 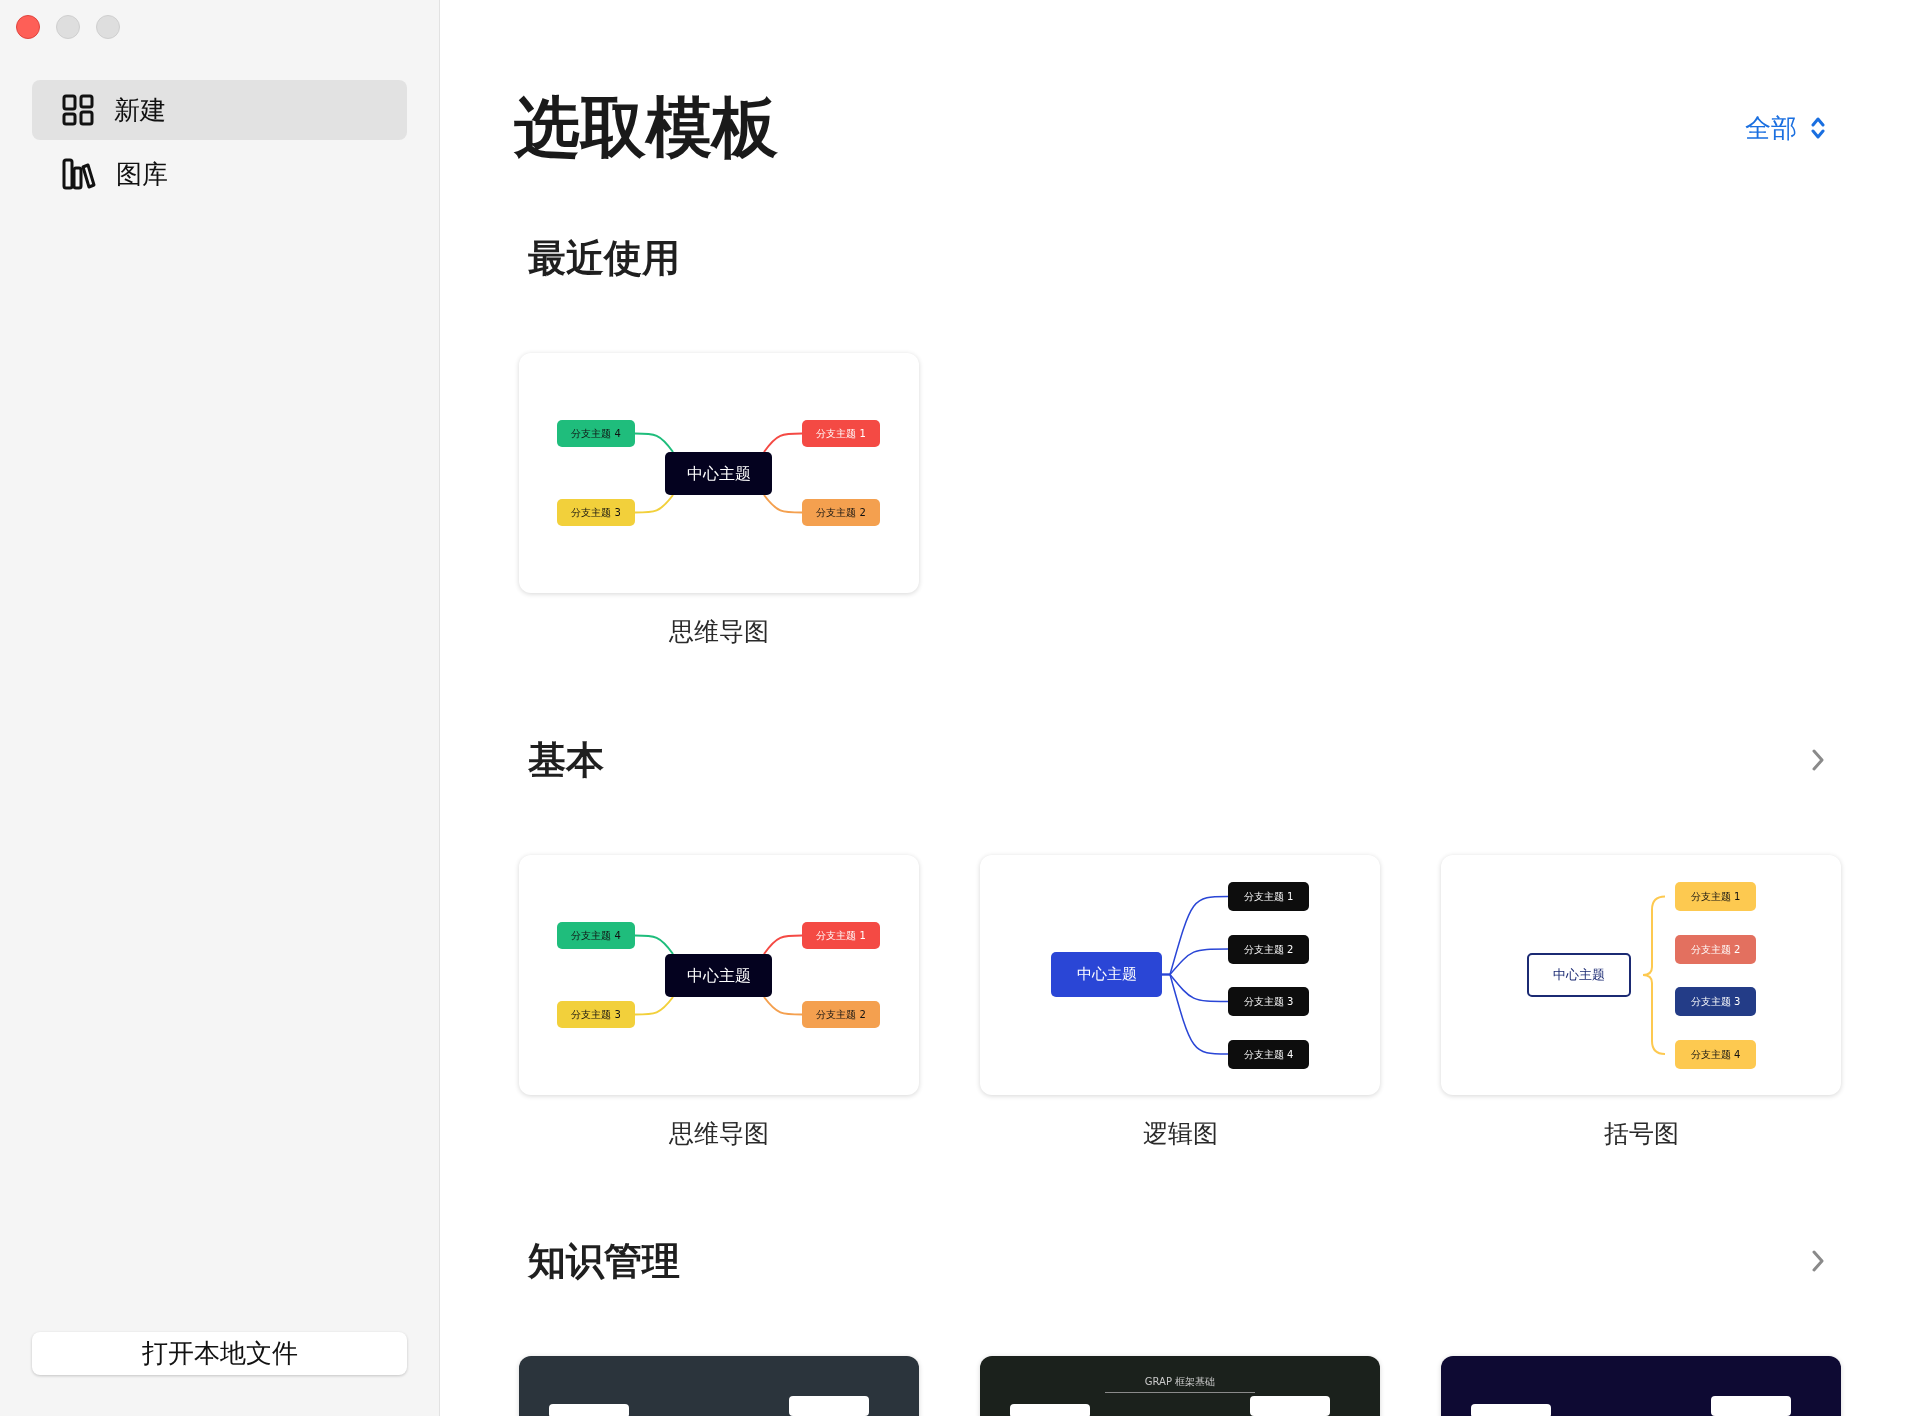 I want to click on template-name: 逻辑图, so click(x=1180, y=1134).